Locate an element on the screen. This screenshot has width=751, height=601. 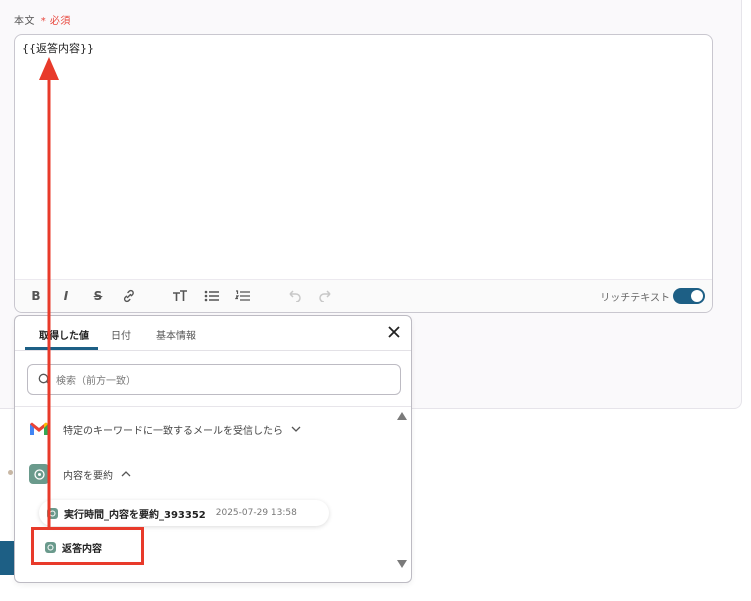
required-asterisk: * is located at coordinates (43, 21).